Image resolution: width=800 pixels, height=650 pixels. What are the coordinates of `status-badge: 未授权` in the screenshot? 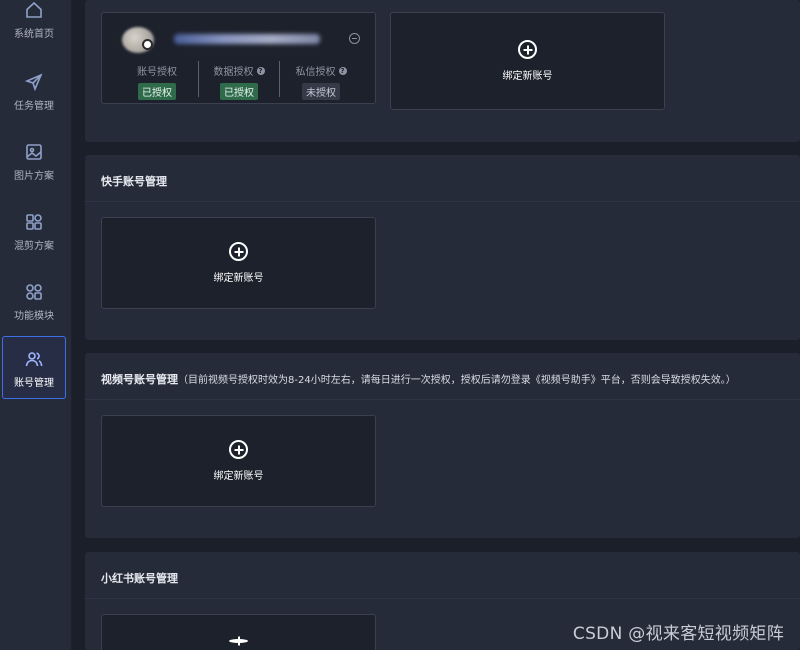 It's located at (321, 91).